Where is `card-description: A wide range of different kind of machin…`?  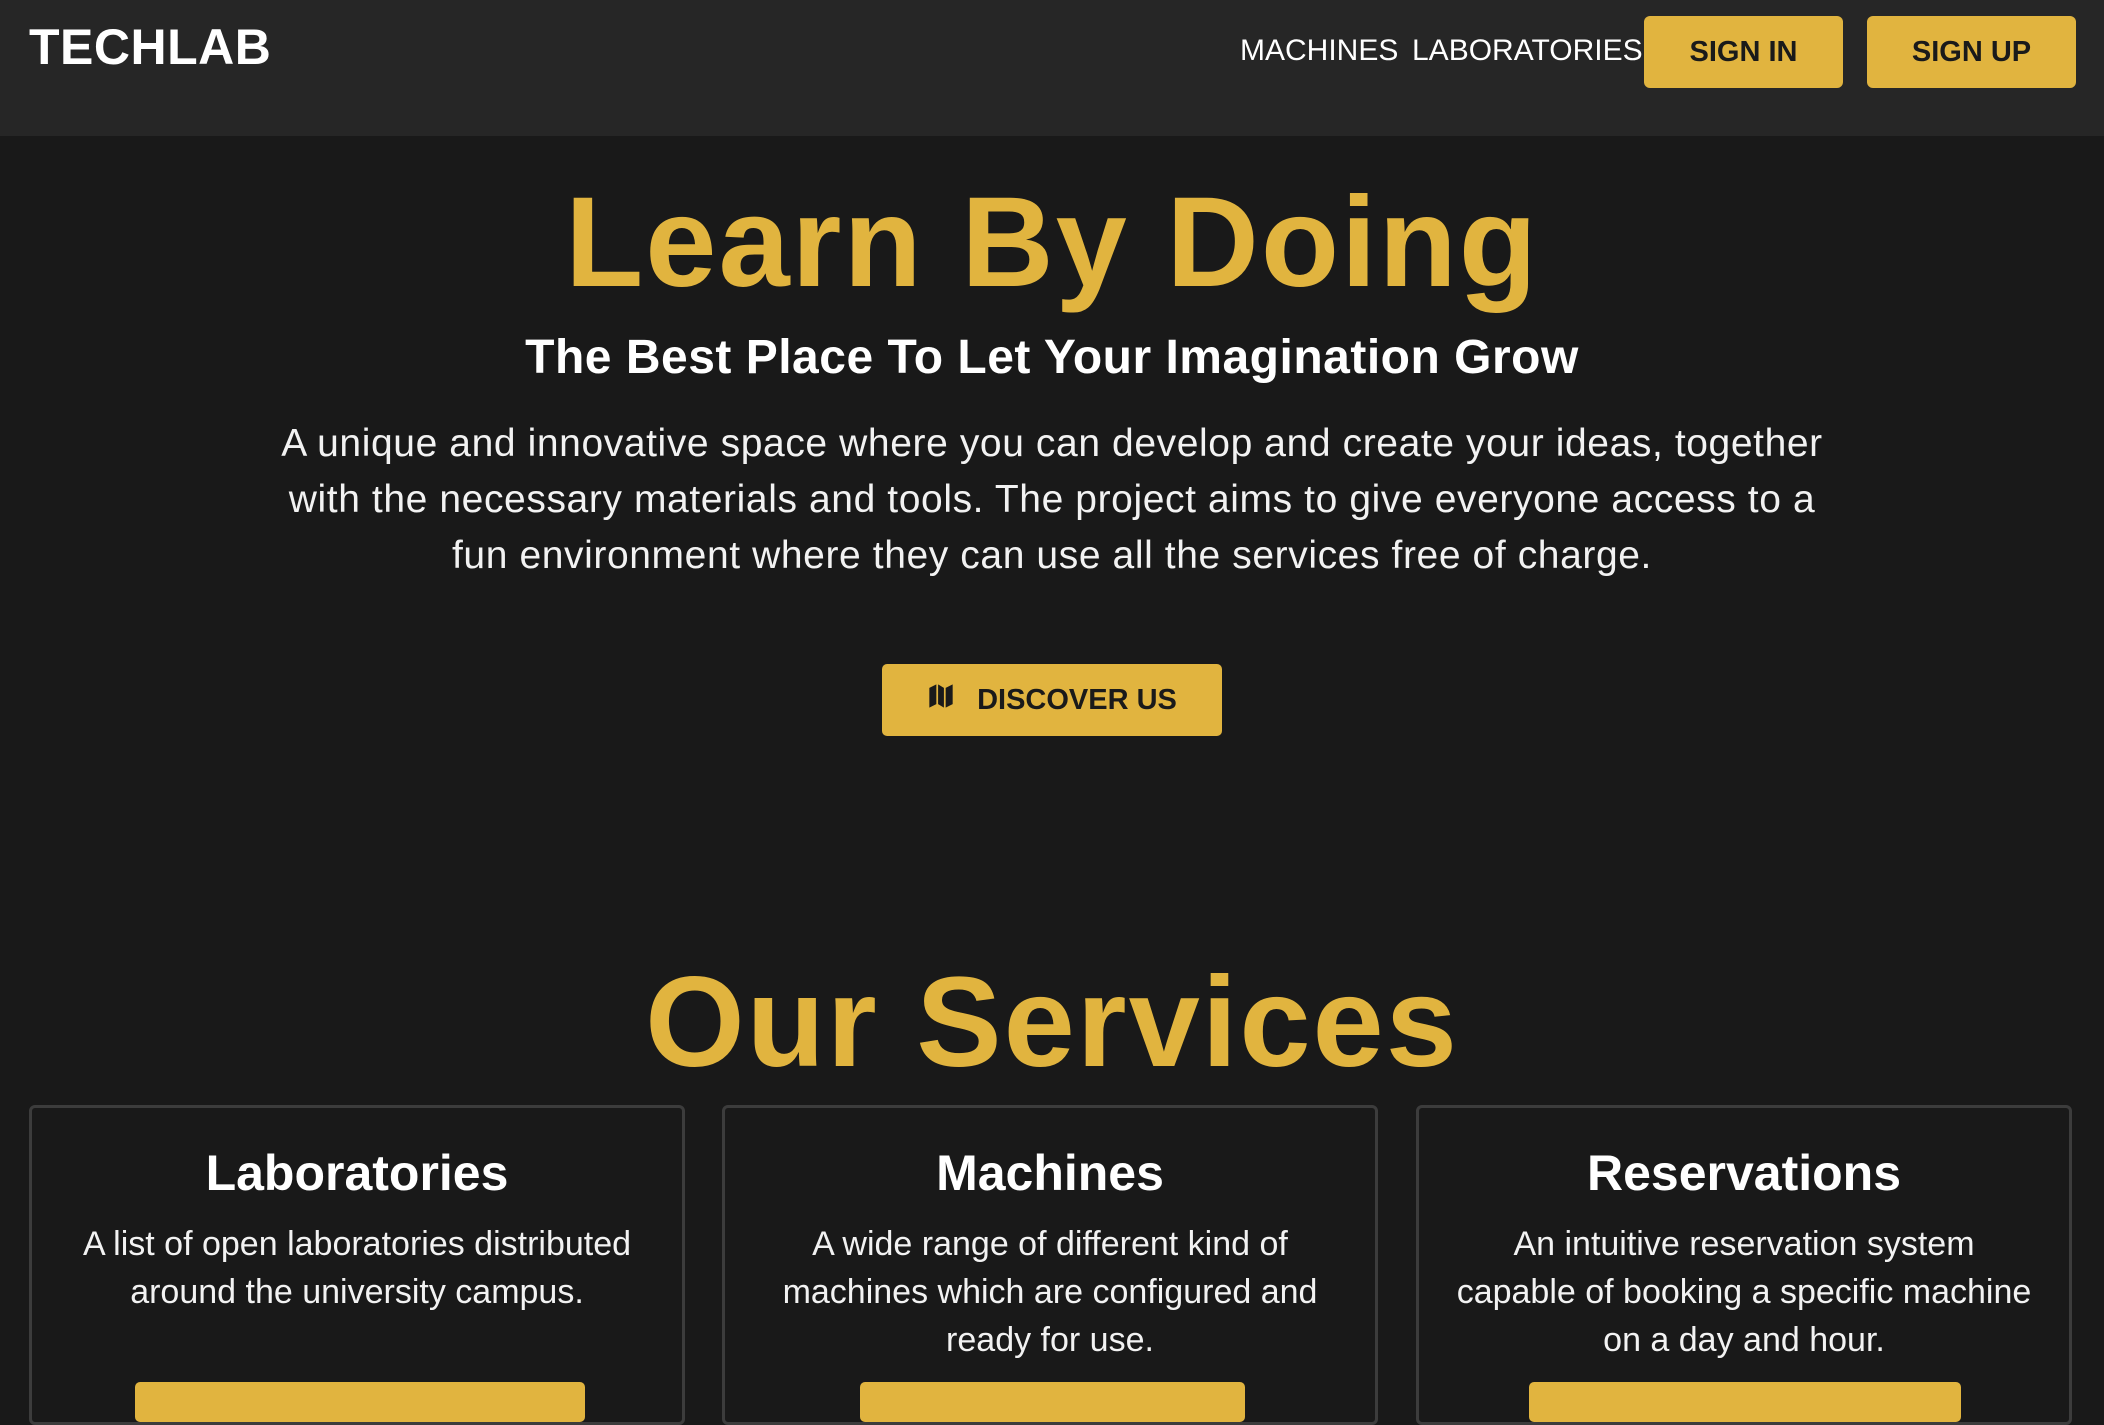 card-description: A wide range of different kind of machin… is located at coordinates (1050, 1292).